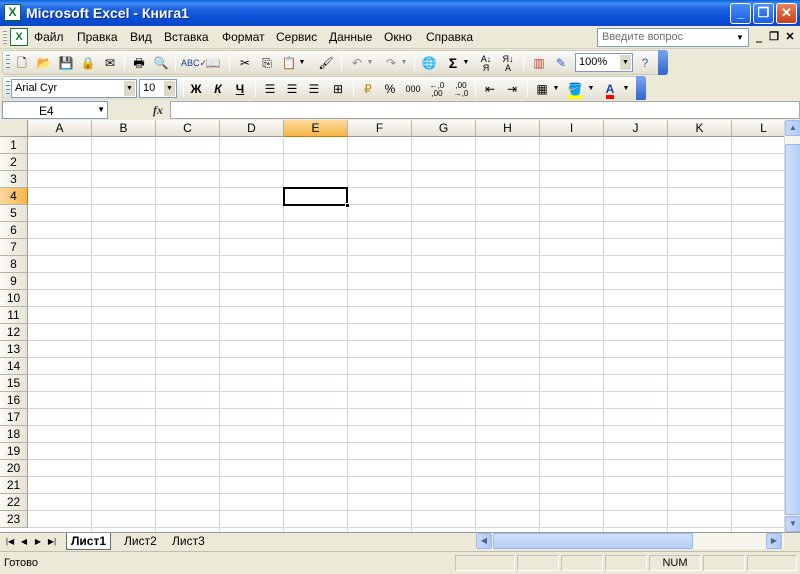  I want to click on new-icon: 🗋, so click(22, 63).